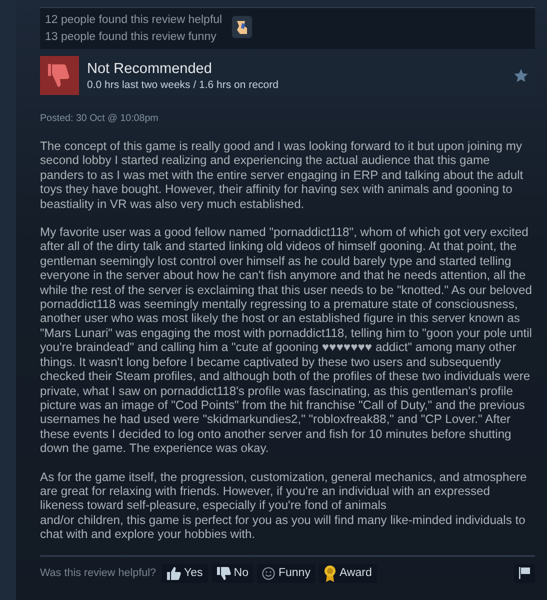 This screenshot has width=547, height=600. Describe the element at coordinates (233, 573) in the screenshot. I see `no-button: No` at that location.